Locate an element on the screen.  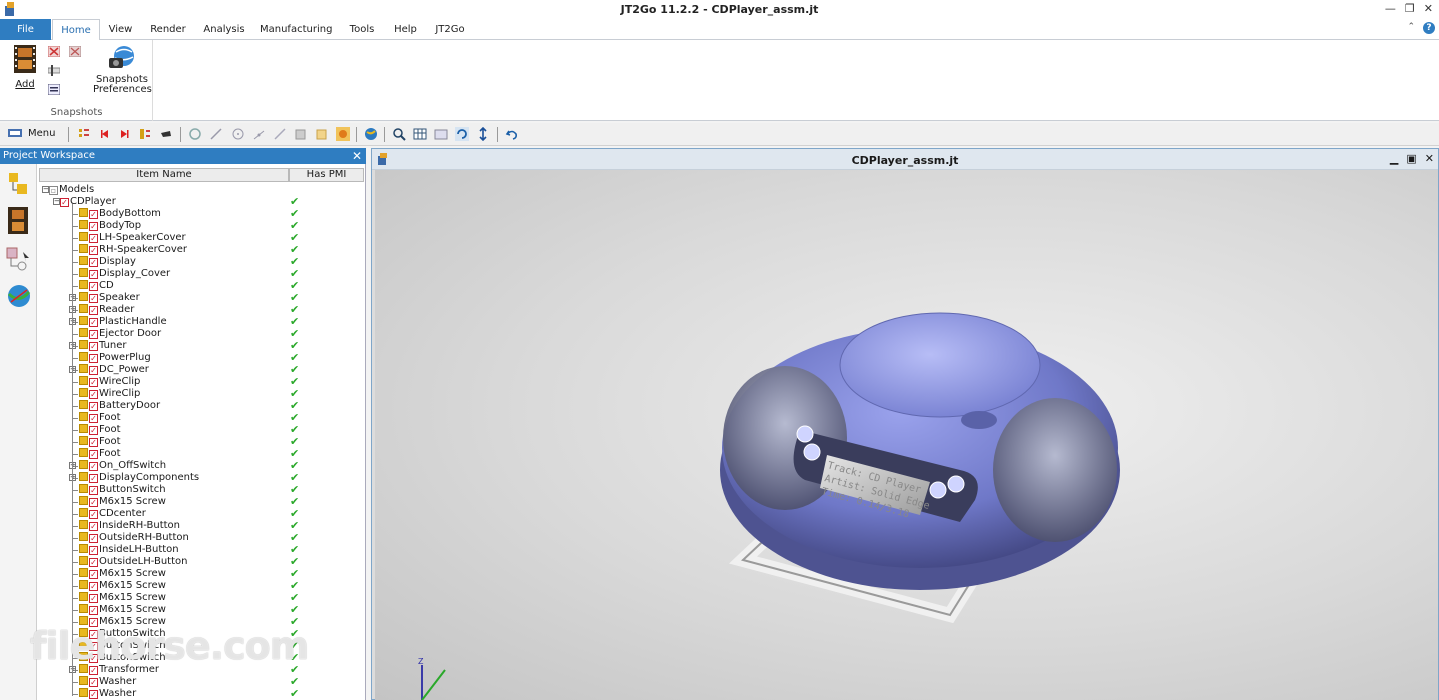
outside-rh-button is located at coordinates (956, 484).